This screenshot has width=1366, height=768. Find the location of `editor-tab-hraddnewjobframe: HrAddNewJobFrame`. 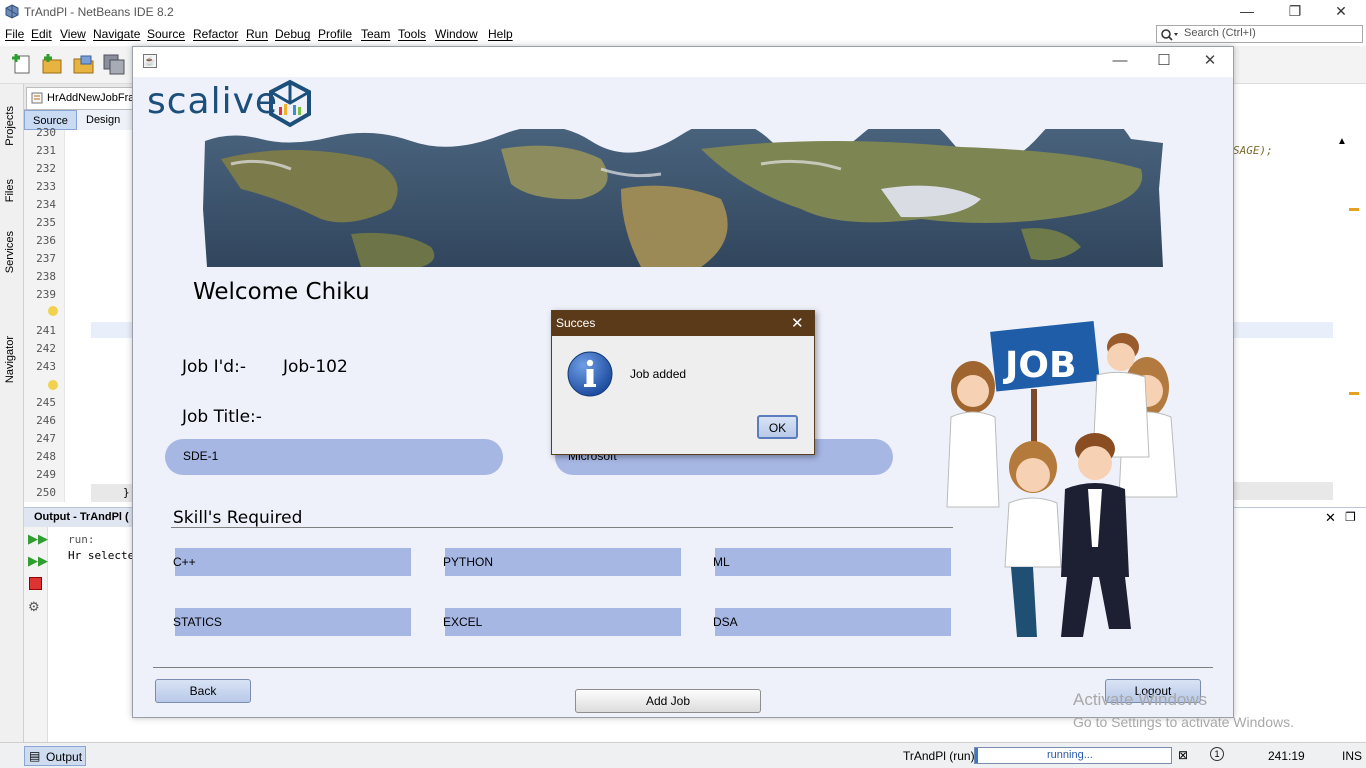

editor-tab-hraddnewjobframe: HrAddNewJobFrame is located at coordinates (80, 98).